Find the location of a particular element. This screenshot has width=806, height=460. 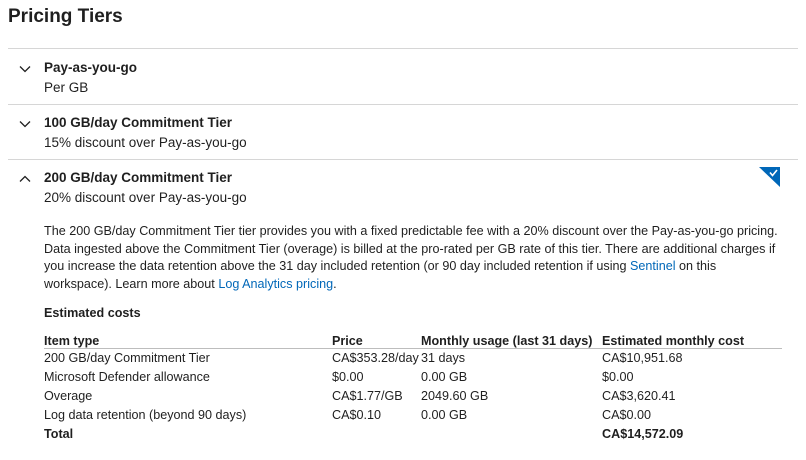

column-header: Estimated monthly cost is located at coordinates (673, 340).